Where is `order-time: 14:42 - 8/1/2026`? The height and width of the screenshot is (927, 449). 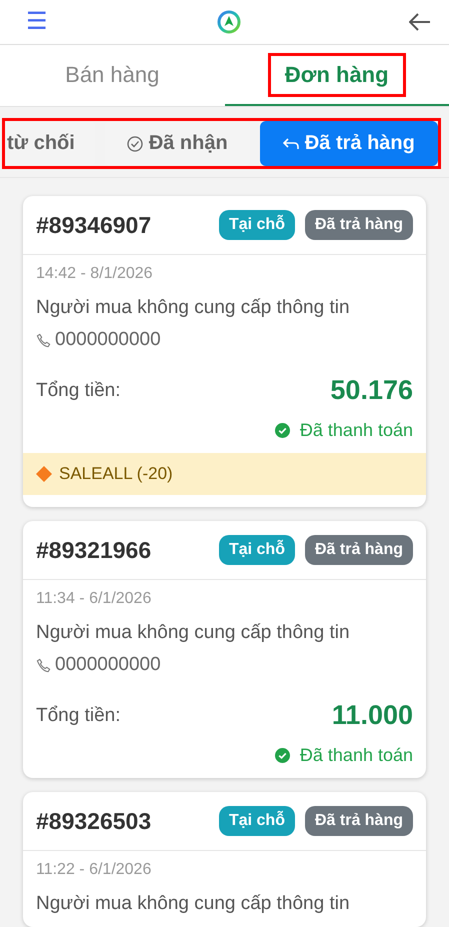
order-time: 14:42 - 8/1/2026 is located at coordinates (95, 274).